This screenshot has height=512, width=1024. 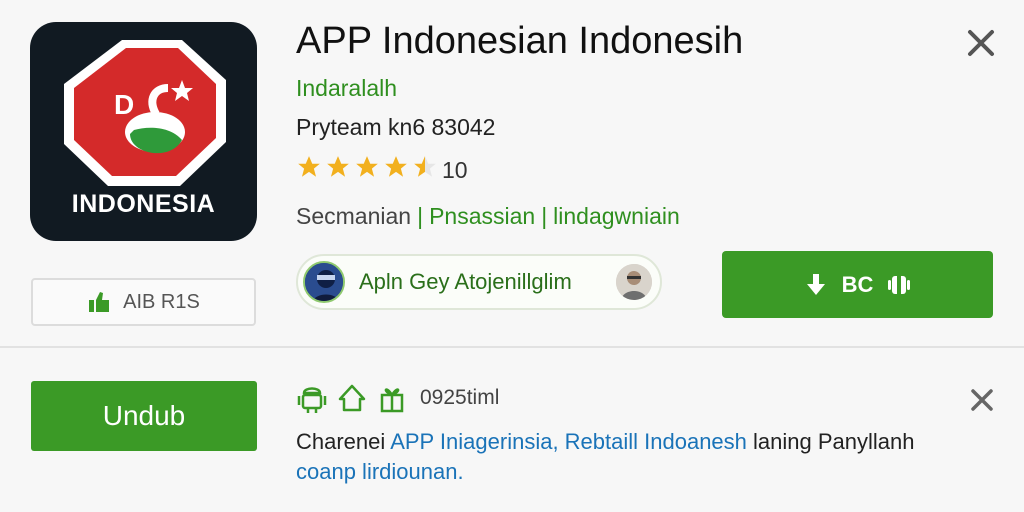 I want to click on svg-text: D, so click(x=124, y=104).